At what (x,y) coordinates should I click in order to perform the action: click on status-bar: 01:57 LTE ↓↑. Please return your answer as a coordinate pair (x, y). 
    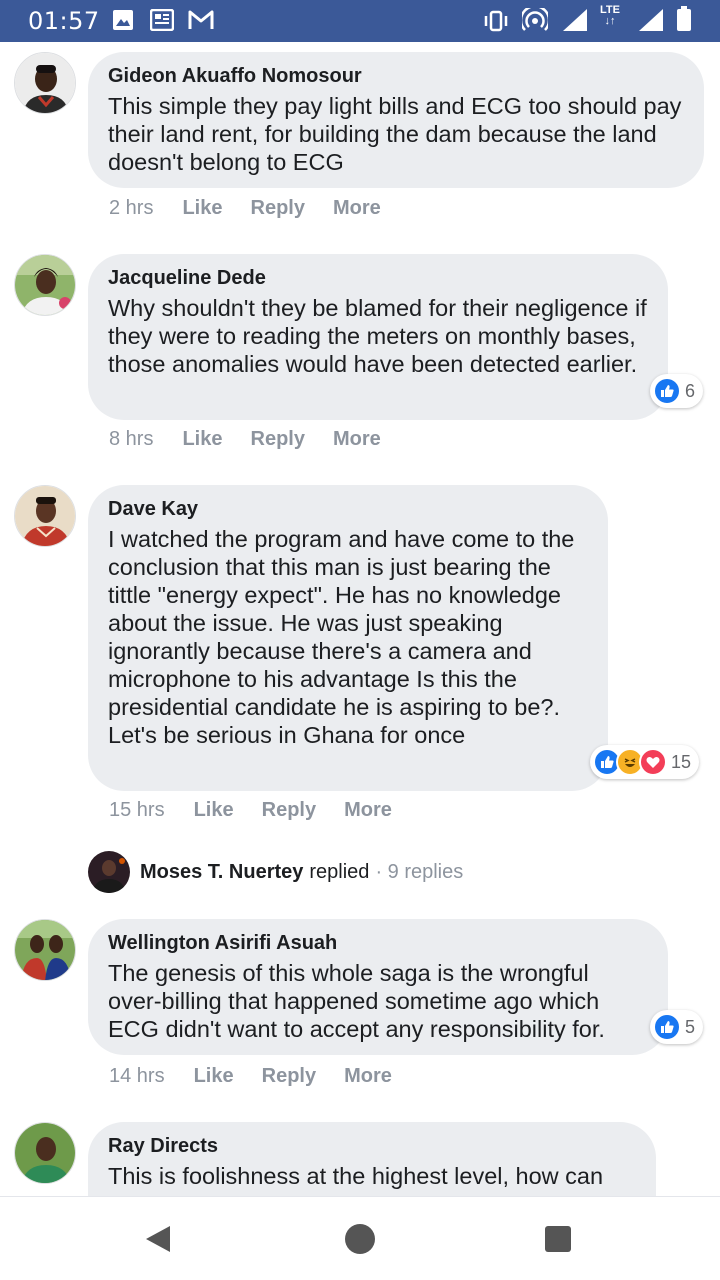
    Looking at the image, I should click on (360, 21).